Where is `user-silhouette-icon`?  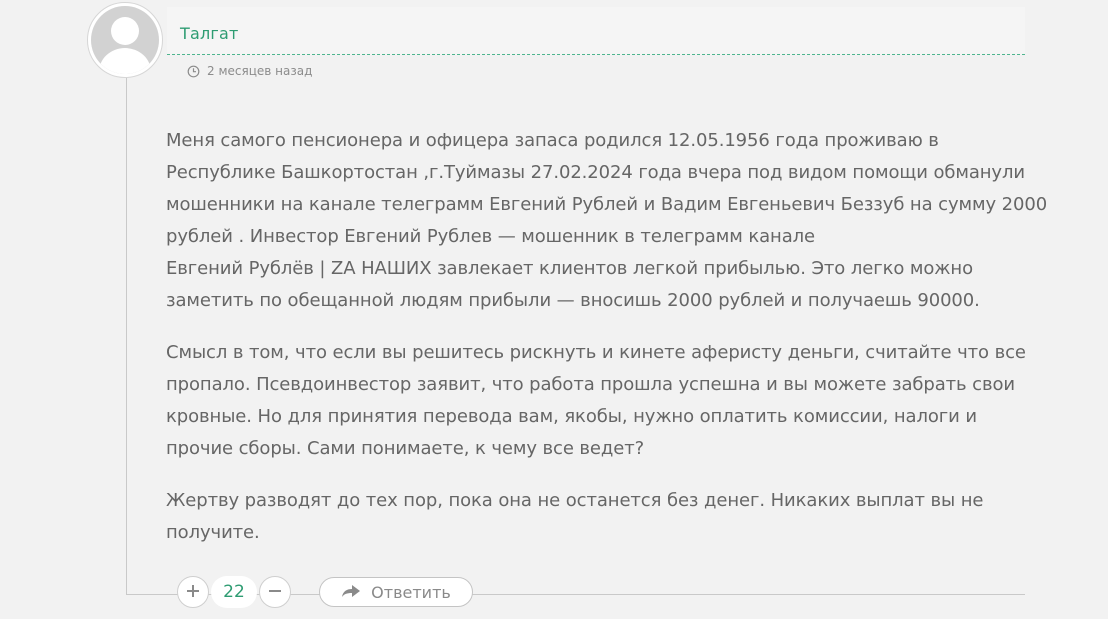 user-silhouette-icon is located at coordinates (125, 40).